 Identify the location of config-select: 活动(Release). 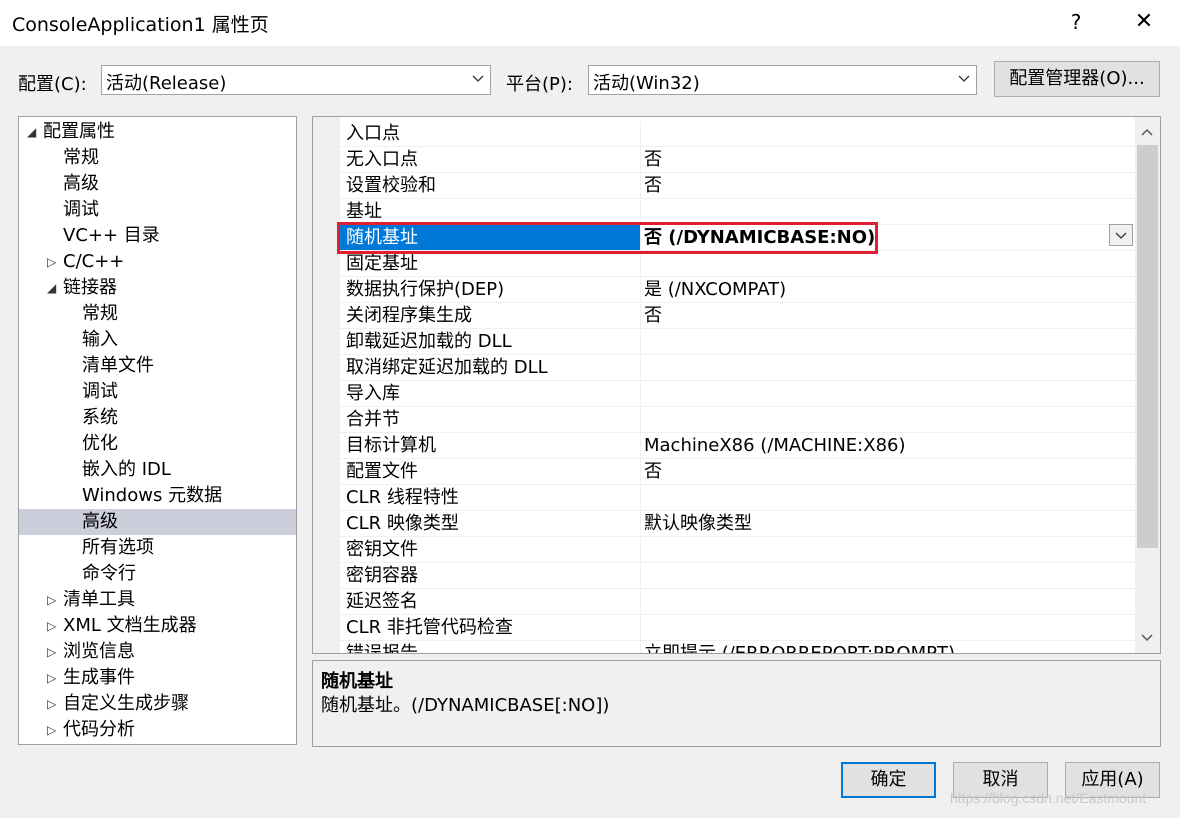
(296, 80).